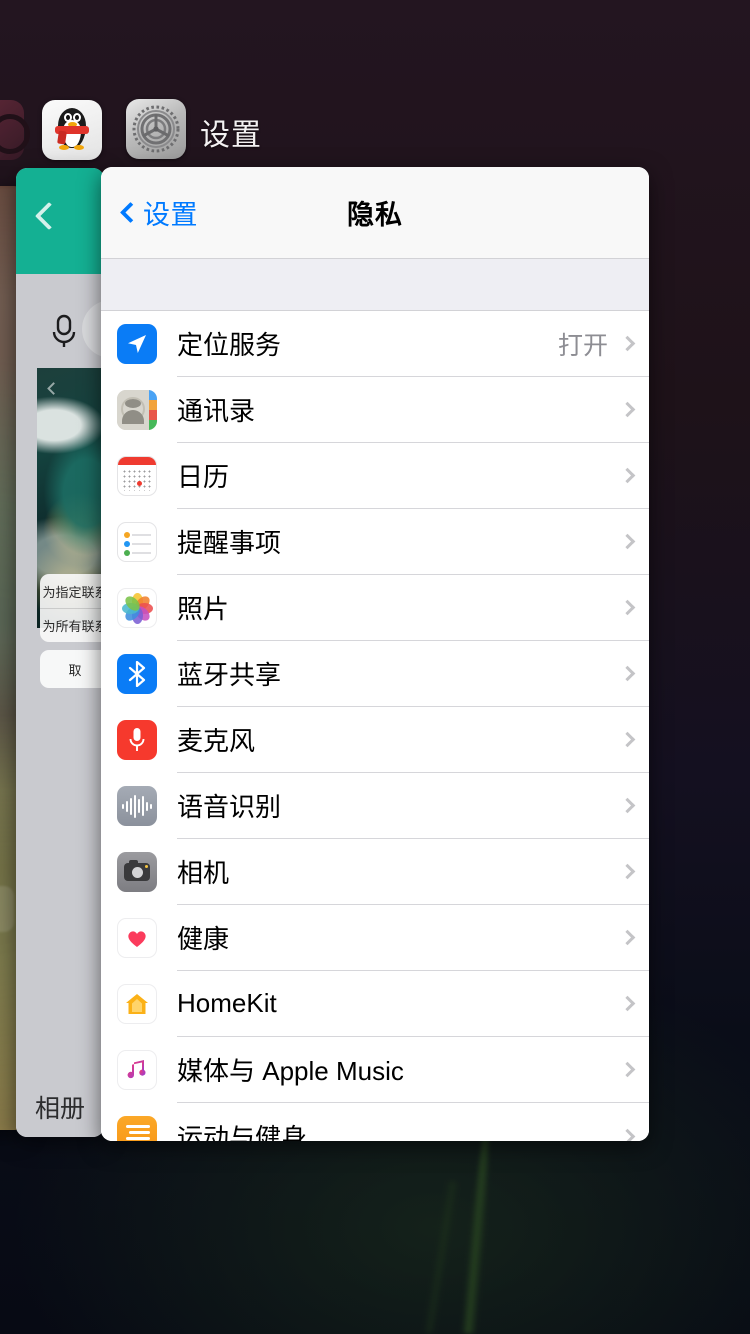 The image size is (750, 1334). What do you see at coordinates (68, 117) in the screenshot?
I see `penguin-eye-left` at bounding box center [68, 117].